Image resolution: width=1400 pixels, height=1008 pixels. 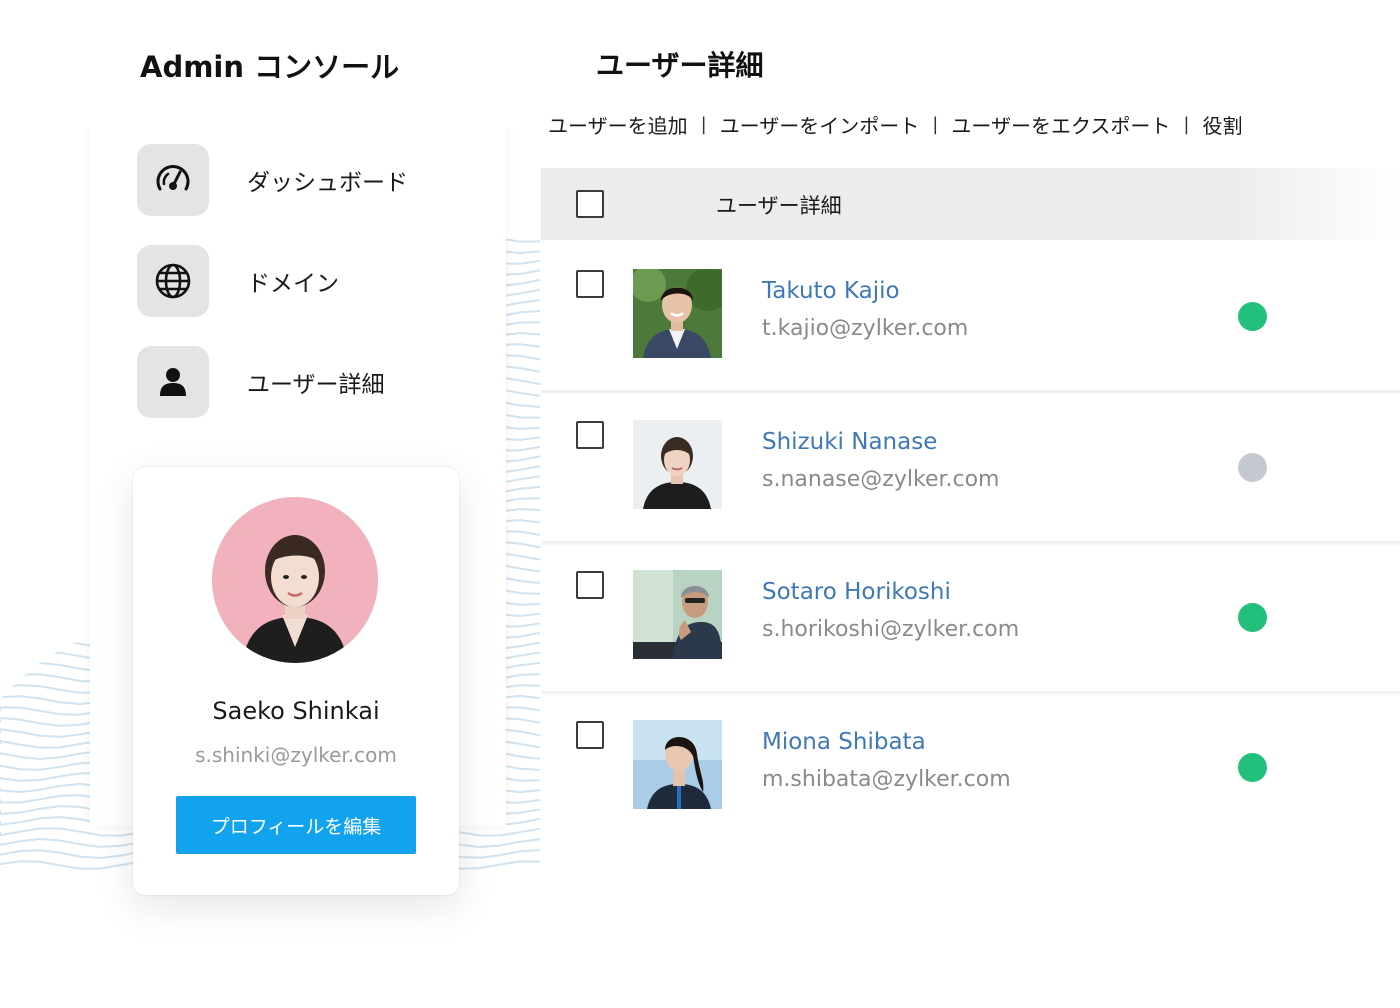 I want to click on toolbar: ユーザーを追加 | ユーザーをインポート | ユーザーをエクスポート | 役割, so click(x=895, y=124).